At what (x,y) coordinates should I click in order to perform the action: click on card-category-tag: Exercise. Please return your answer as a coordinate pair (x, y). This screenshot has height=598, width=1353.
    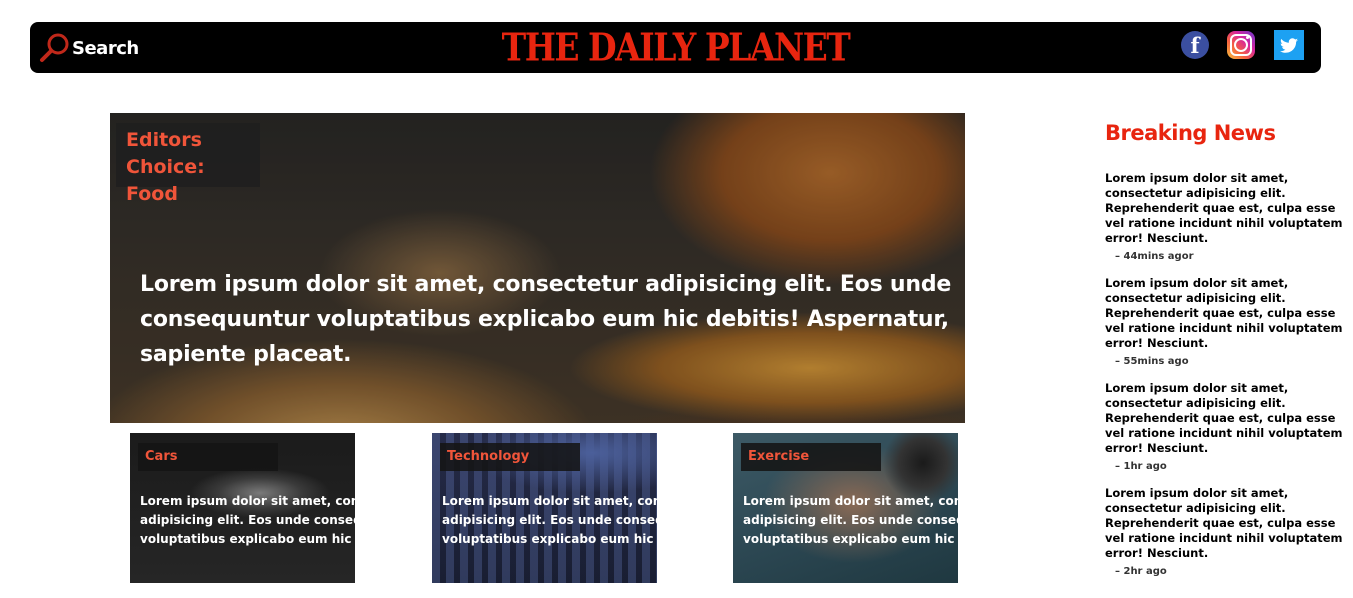
    Looking at the image, I should click on (811, 457).